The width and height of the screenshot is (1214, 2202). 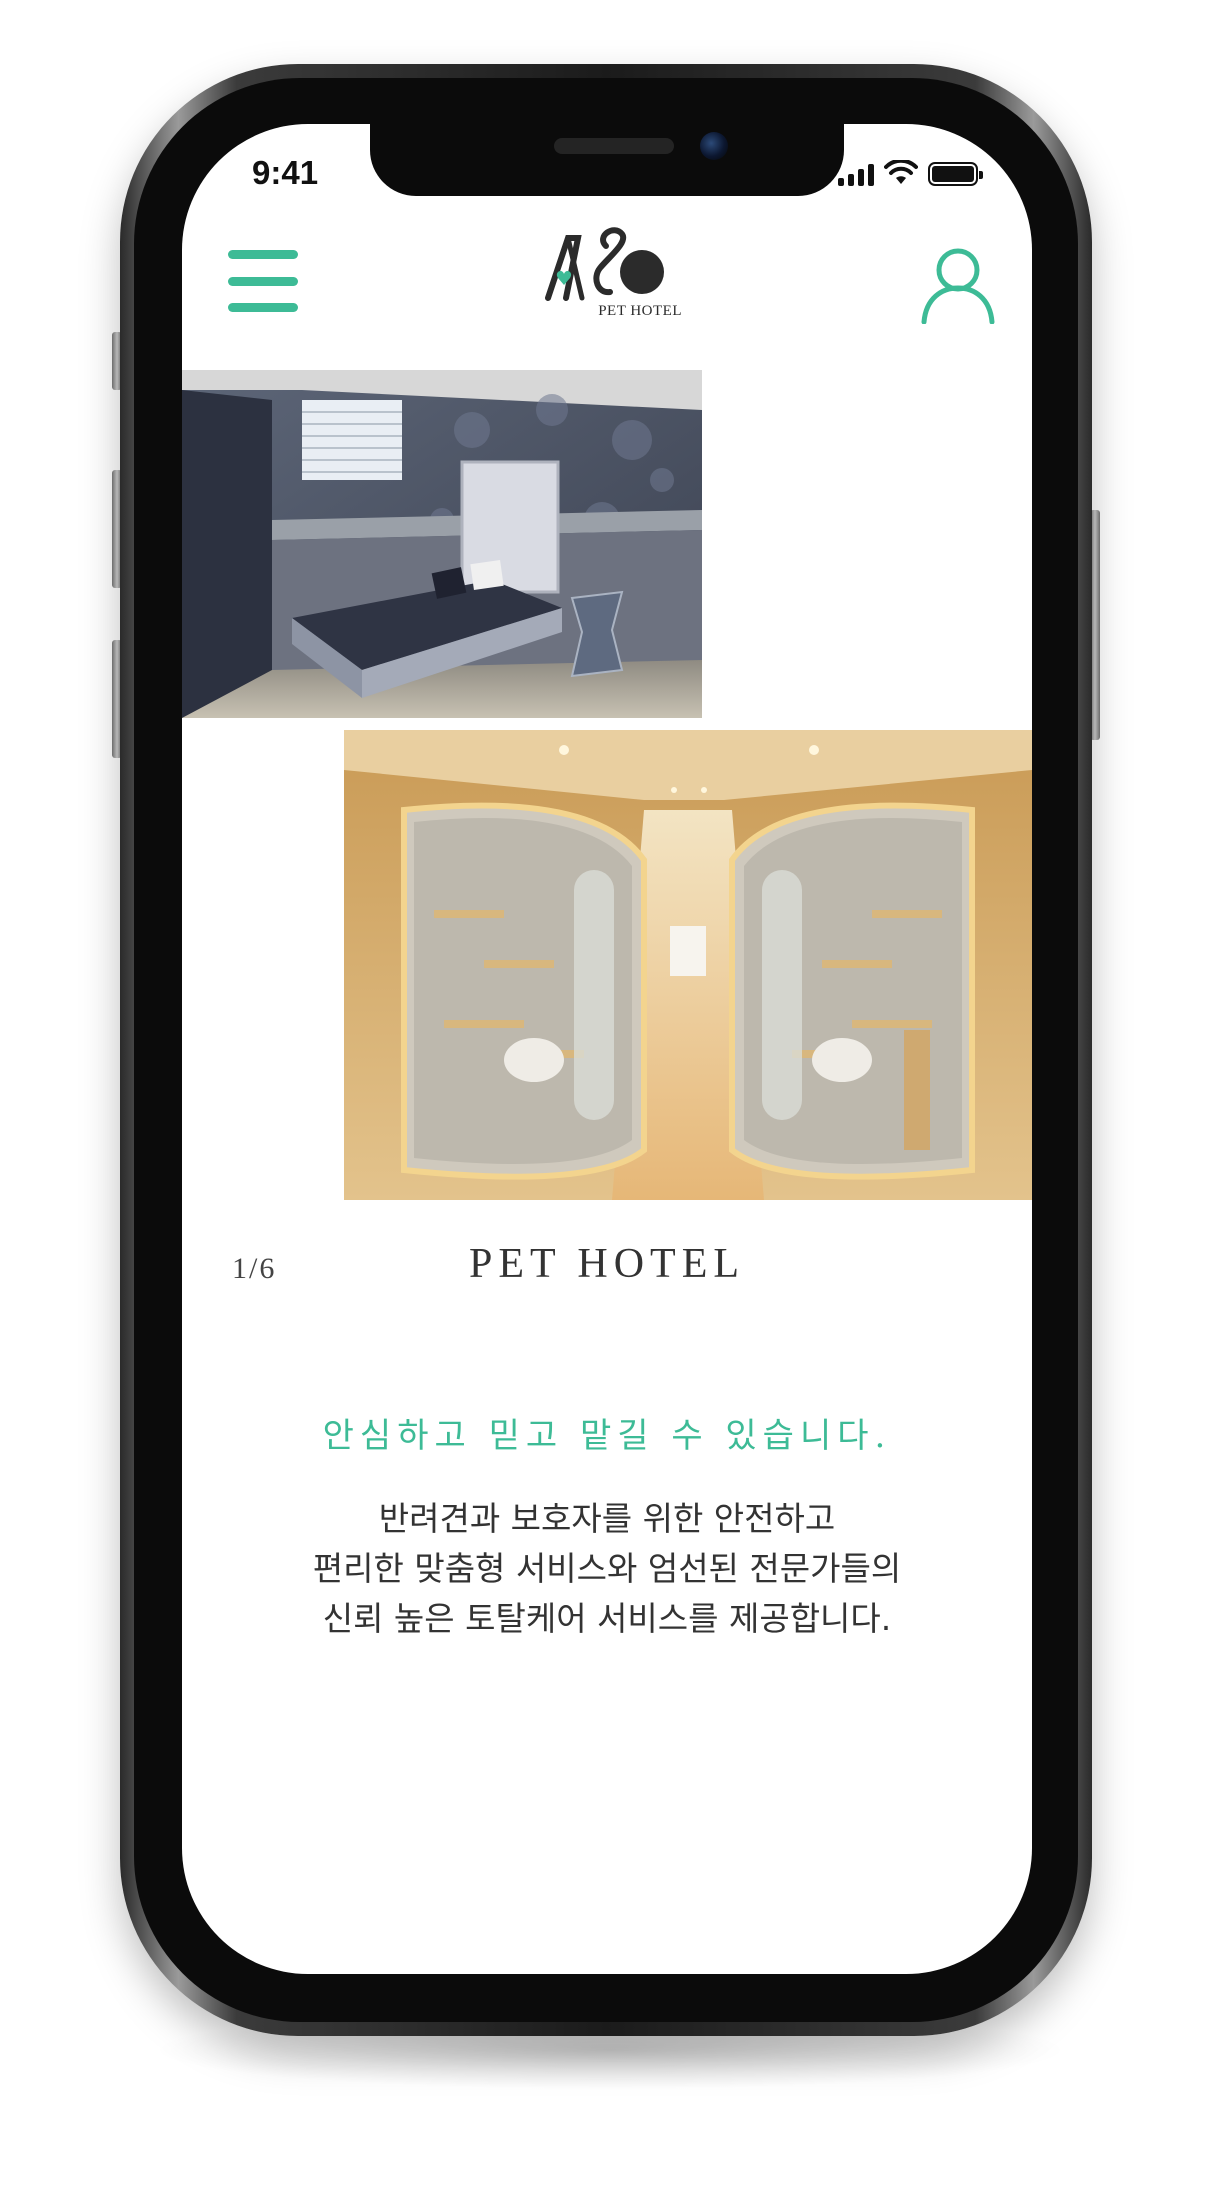 I want to click on logo-text: PET HOTEL, so click(x=640, y=311).